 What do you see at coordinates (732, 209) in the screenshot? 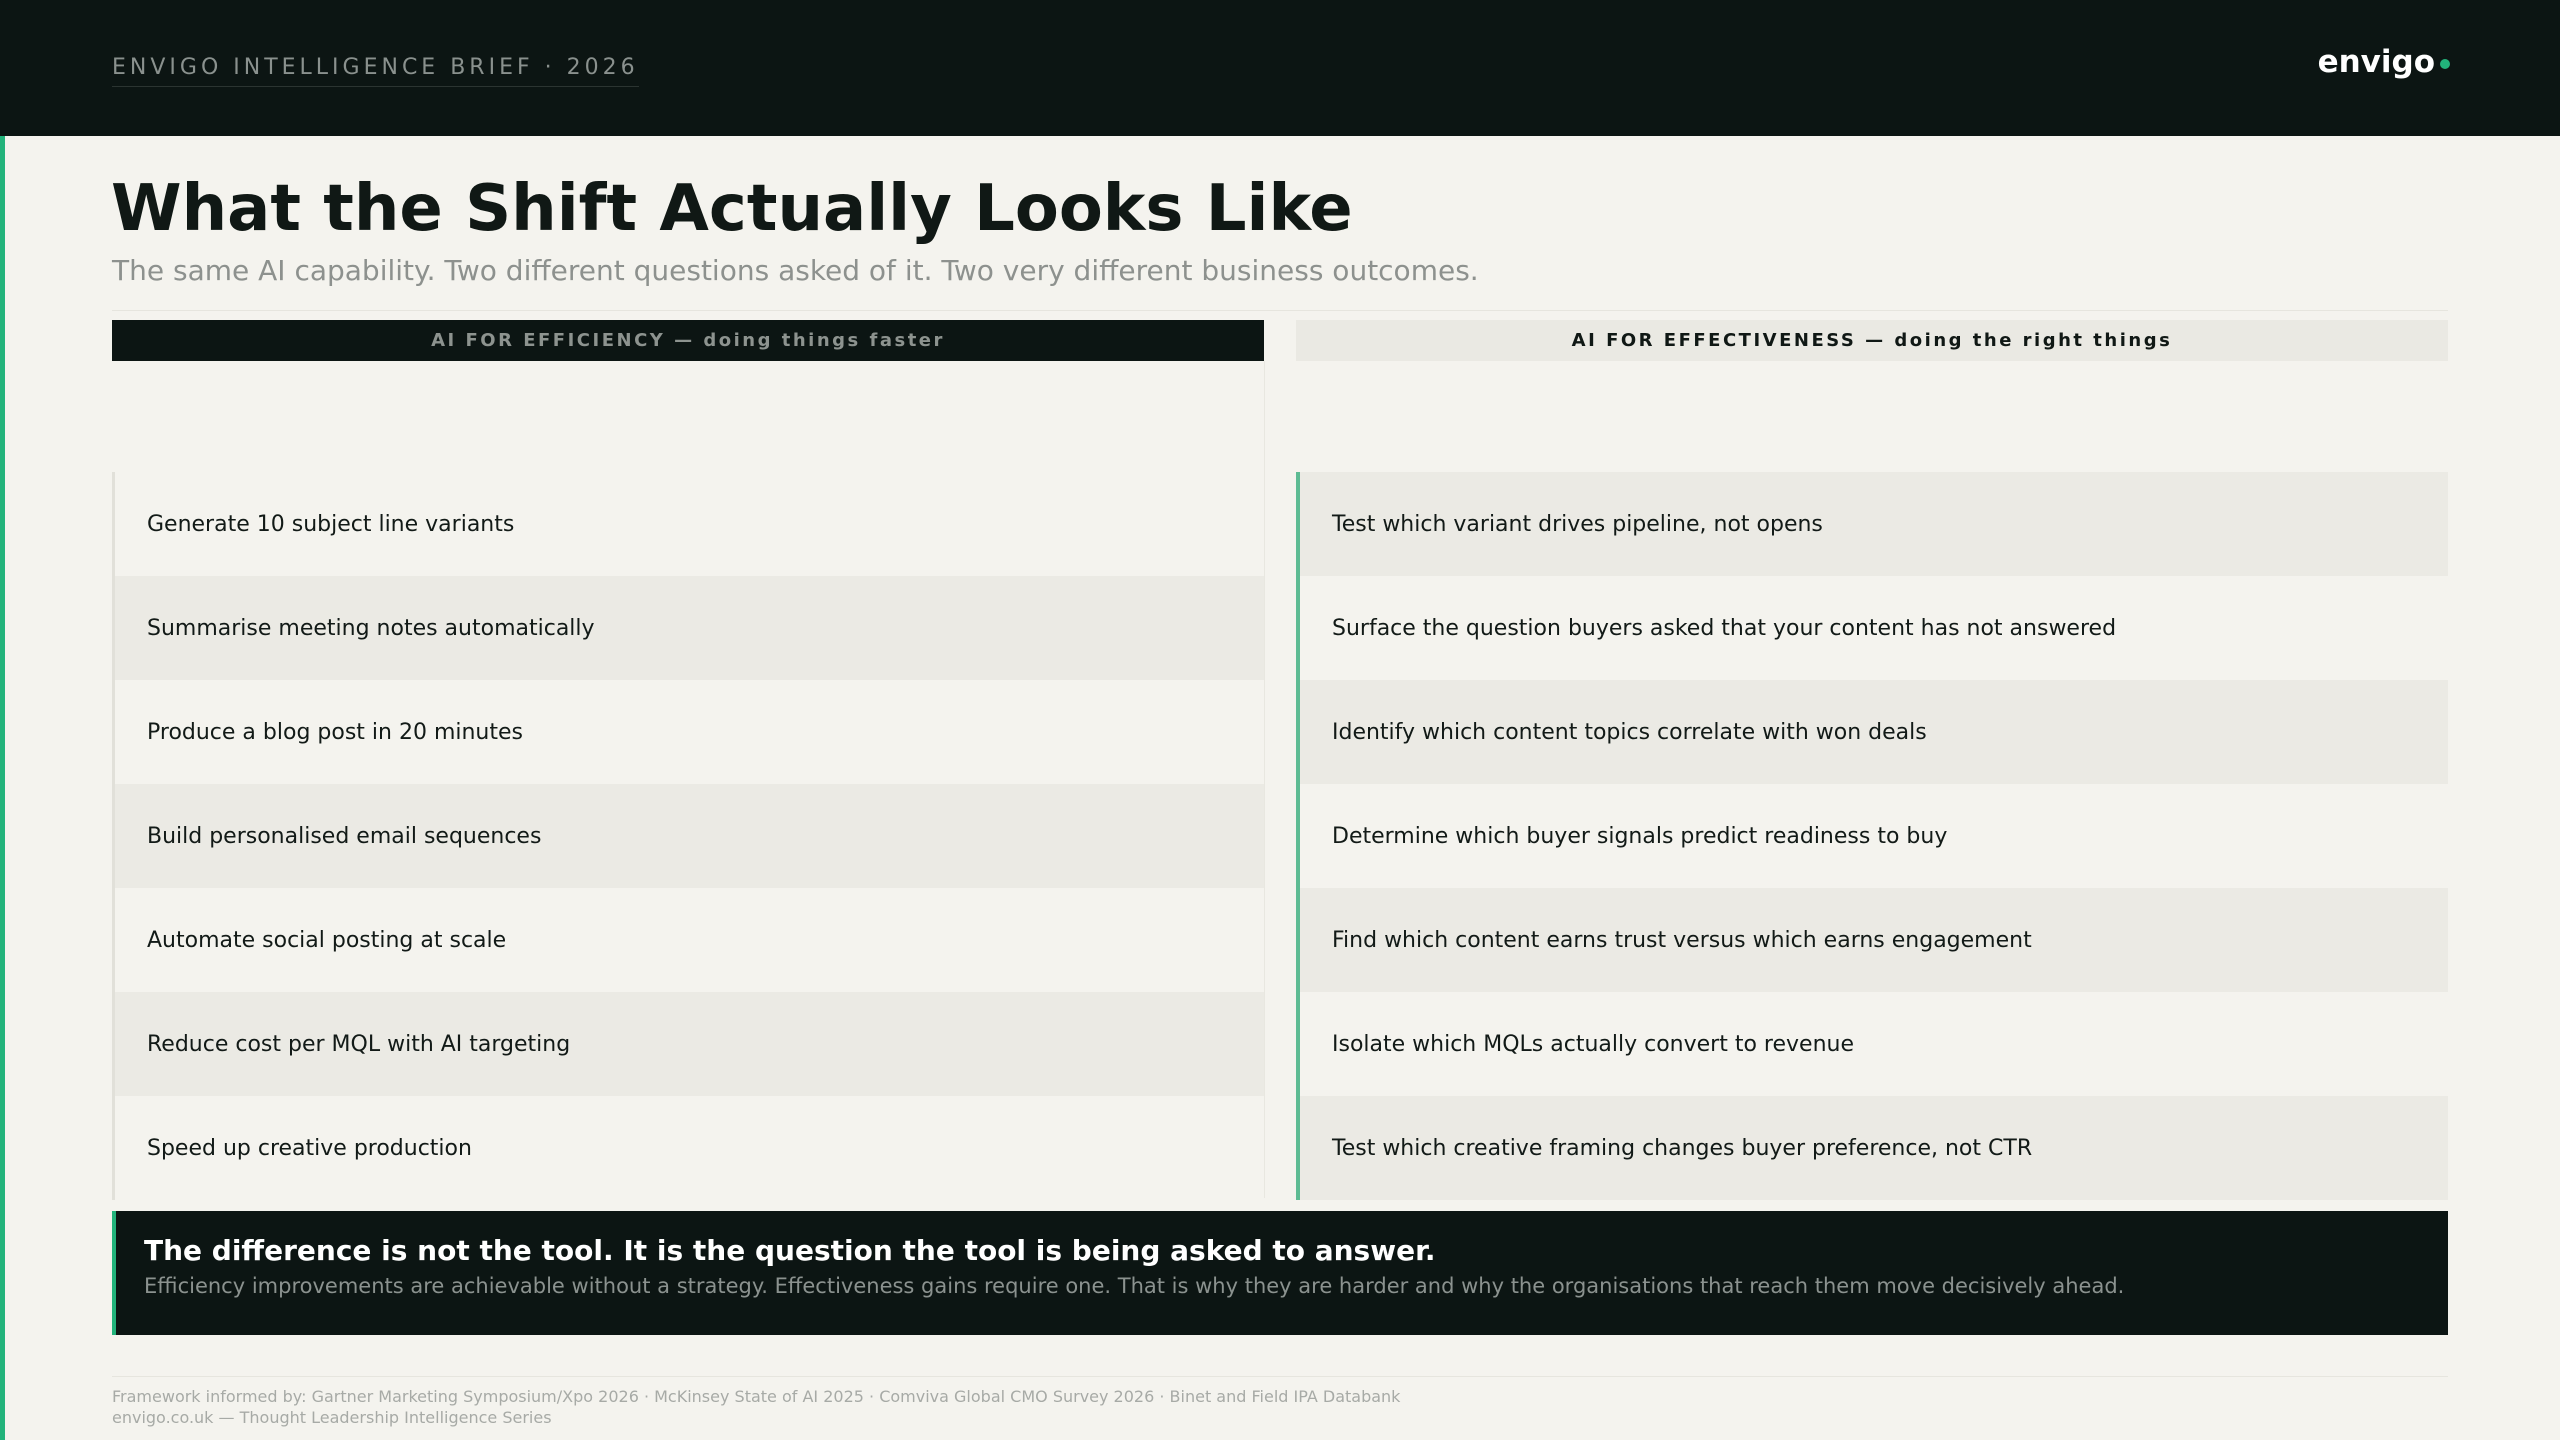
I see `page-title: What the Shift Actually Looks Like` at bounding box center [732, 209].